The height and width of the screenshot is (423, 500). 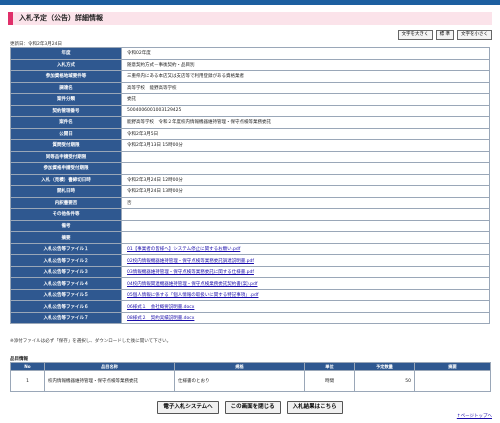 I want to click on detail-label: 摘要, so click(x=66, y=237).